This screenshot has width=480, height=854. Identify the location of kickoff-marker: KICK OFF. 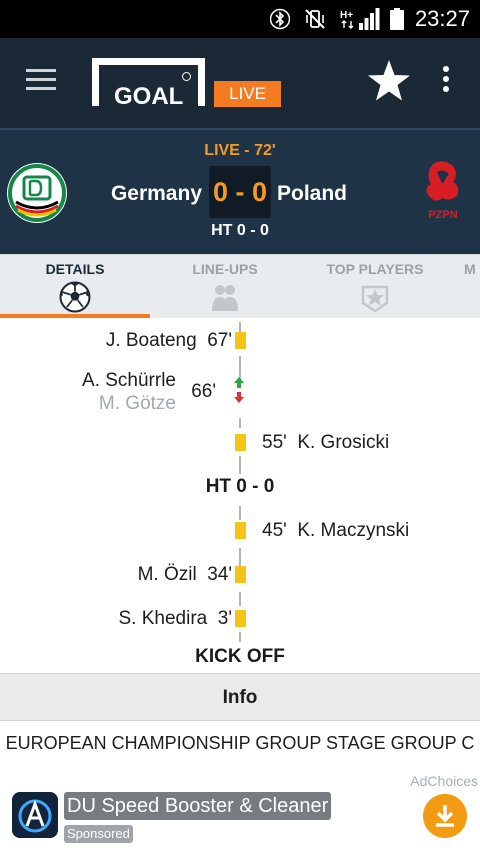
(240, 656).